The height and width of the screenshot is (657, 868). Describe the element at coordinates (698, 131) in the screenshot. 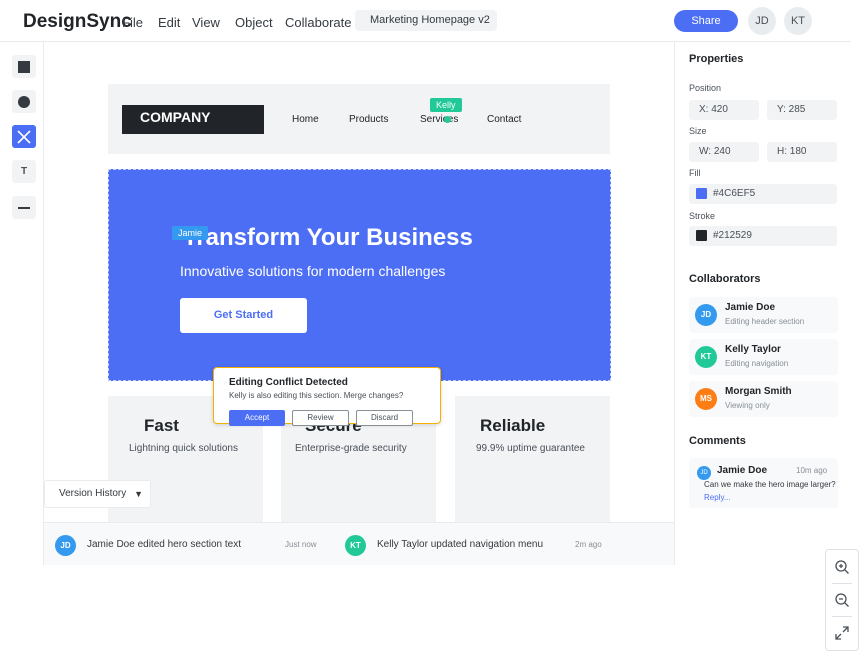

I see `size-label: Size` at that location.